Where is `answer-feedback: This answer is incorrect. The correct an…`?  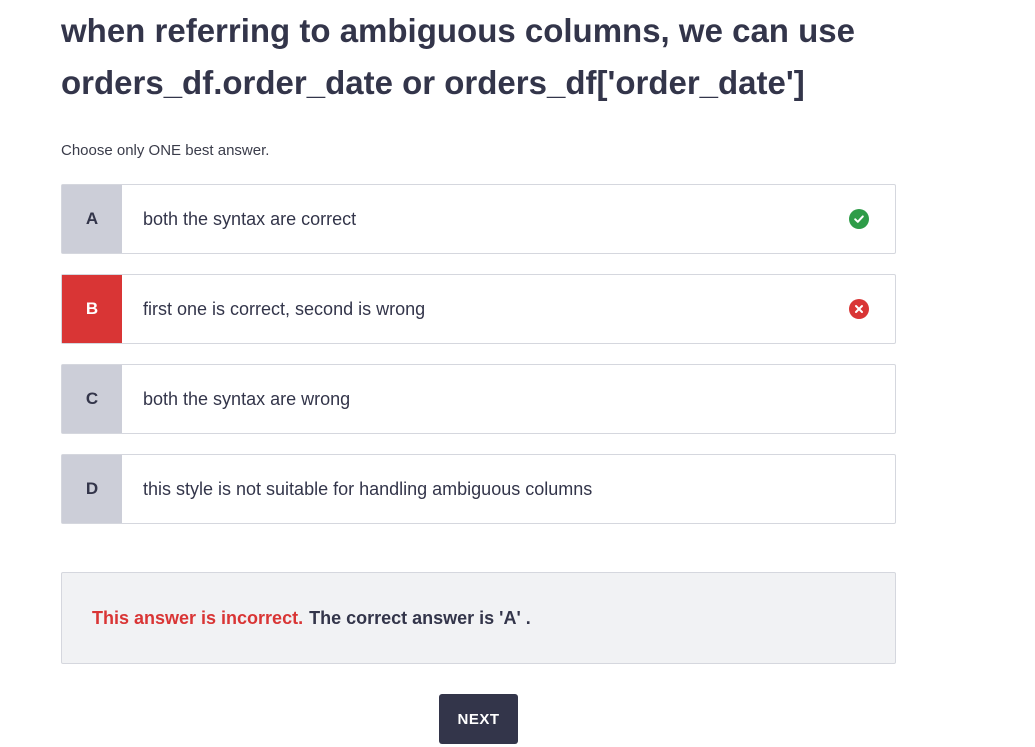 answer-feedback: This answer is incorrect. The correct an… is located at coordinates (478, 618).